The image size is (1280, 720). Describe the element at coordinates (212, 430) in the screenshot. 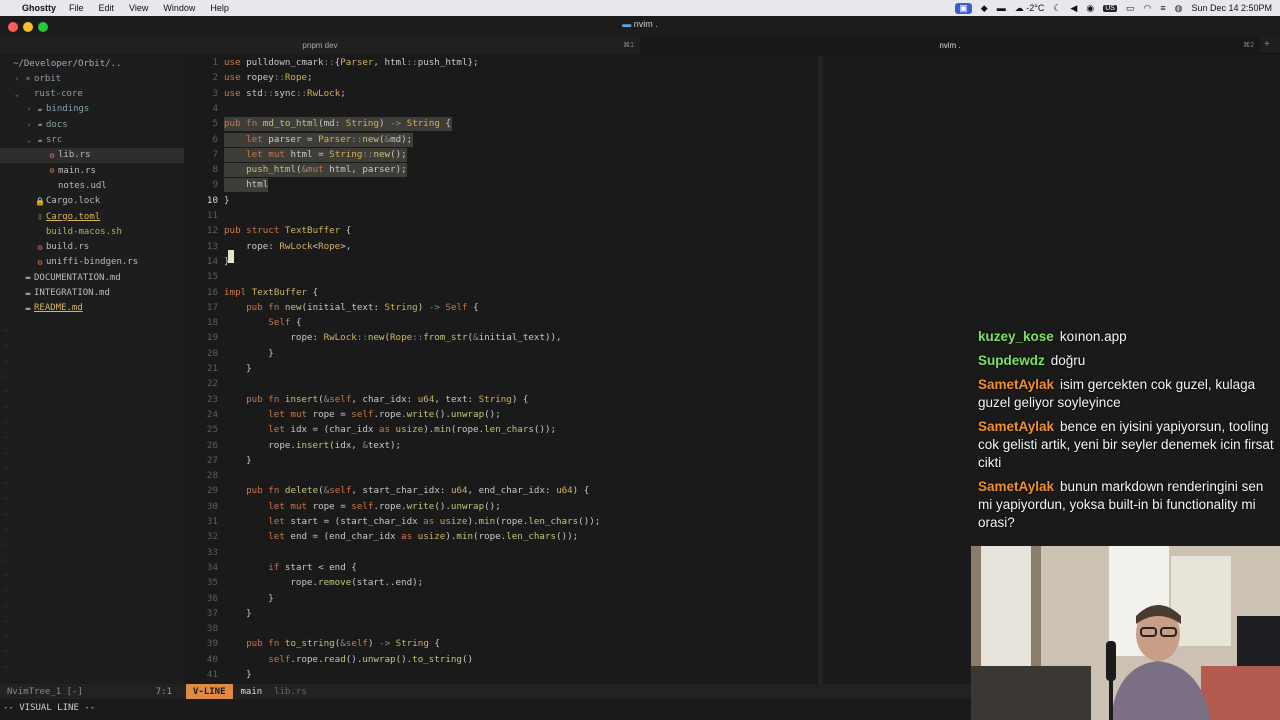

I see `line-number: 25` at that location.